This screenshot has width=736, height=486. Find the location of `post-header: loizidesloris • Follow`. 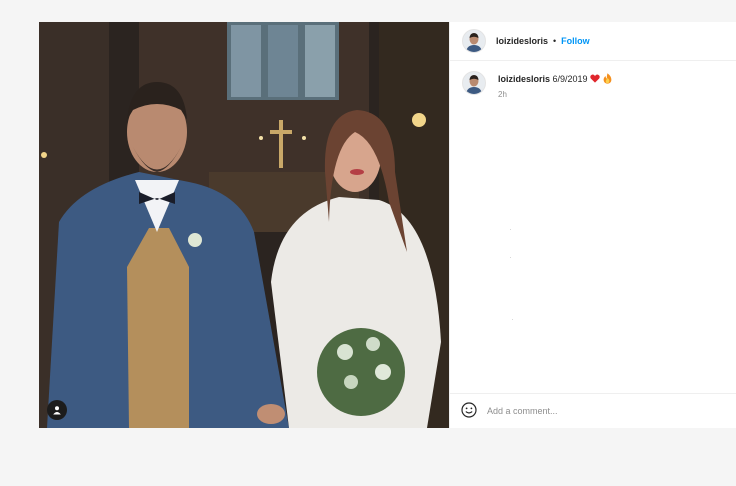

post-header: loizidesloris • Follow is located at coordinates (593, 41).